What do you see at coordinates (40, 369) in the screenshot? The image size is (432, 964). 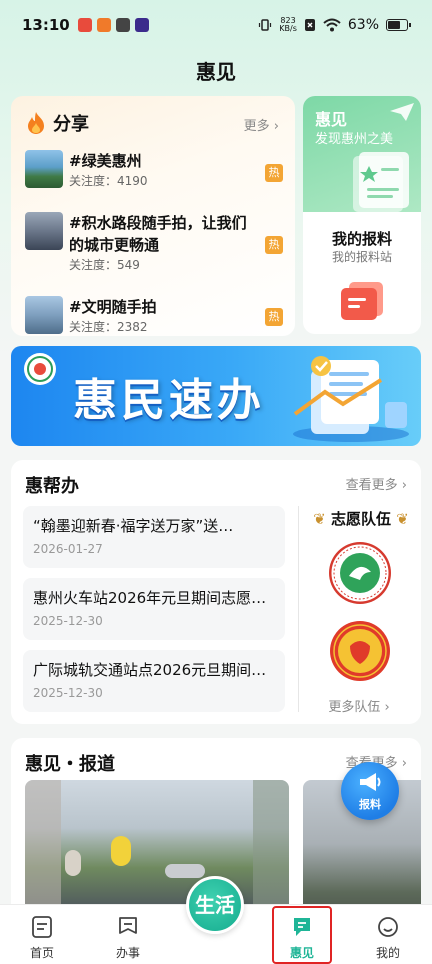 I see `emblem-icon` at bounding box center [40, 369].